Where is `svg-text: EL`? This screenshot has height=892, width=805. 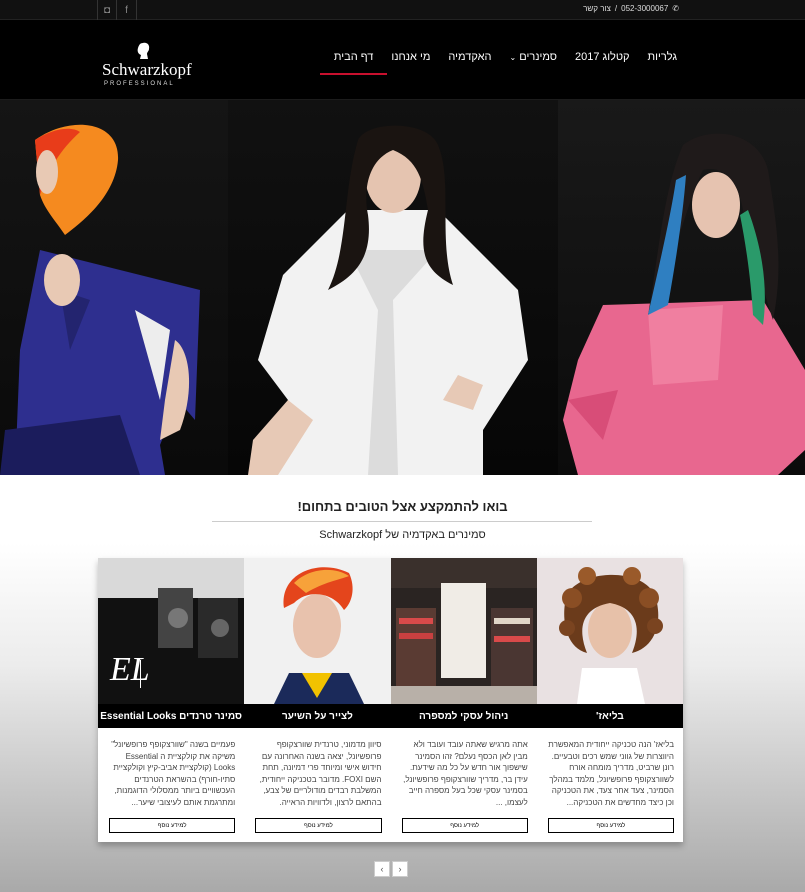 svg-text: EL is located at coordinates (129, 669).